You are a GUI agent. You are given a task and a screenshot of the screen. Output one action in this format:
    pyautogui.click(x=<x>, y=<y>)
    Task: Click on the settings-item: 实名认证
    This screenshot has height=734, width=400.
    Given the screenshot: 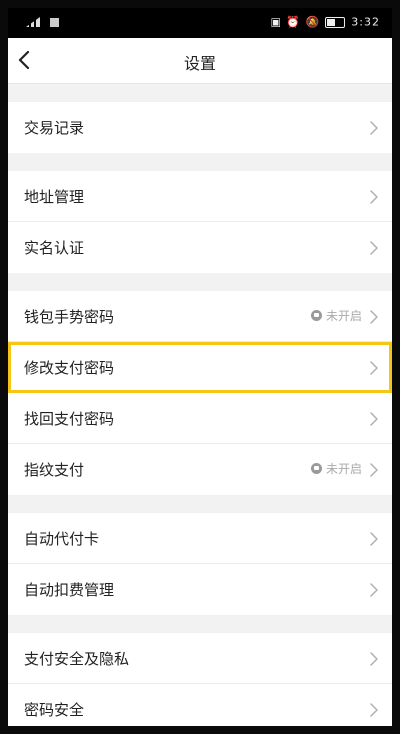 What is the action you would take?
    pyautogui.click(x=200, y=247)
    